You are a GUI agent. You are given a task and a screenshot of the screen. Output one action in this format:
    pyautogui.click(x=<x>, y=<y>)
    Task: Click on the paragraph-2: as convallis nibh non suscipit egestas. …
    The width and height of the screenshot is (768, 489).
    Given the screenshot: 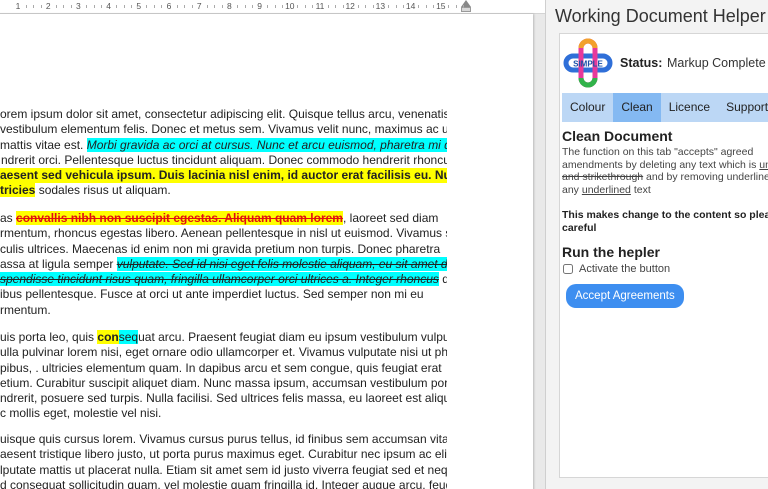 What is the action you would take?
    pyautogui.click(x=223, y=264)
    